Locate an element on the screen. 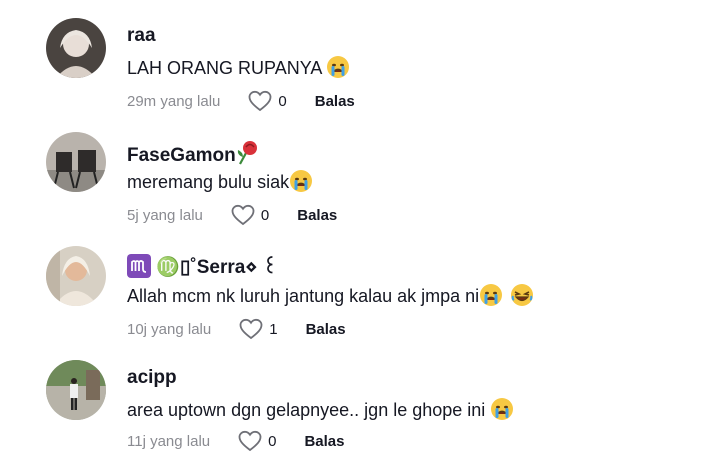  like-button: 1 is located at coordinates (258, 329).